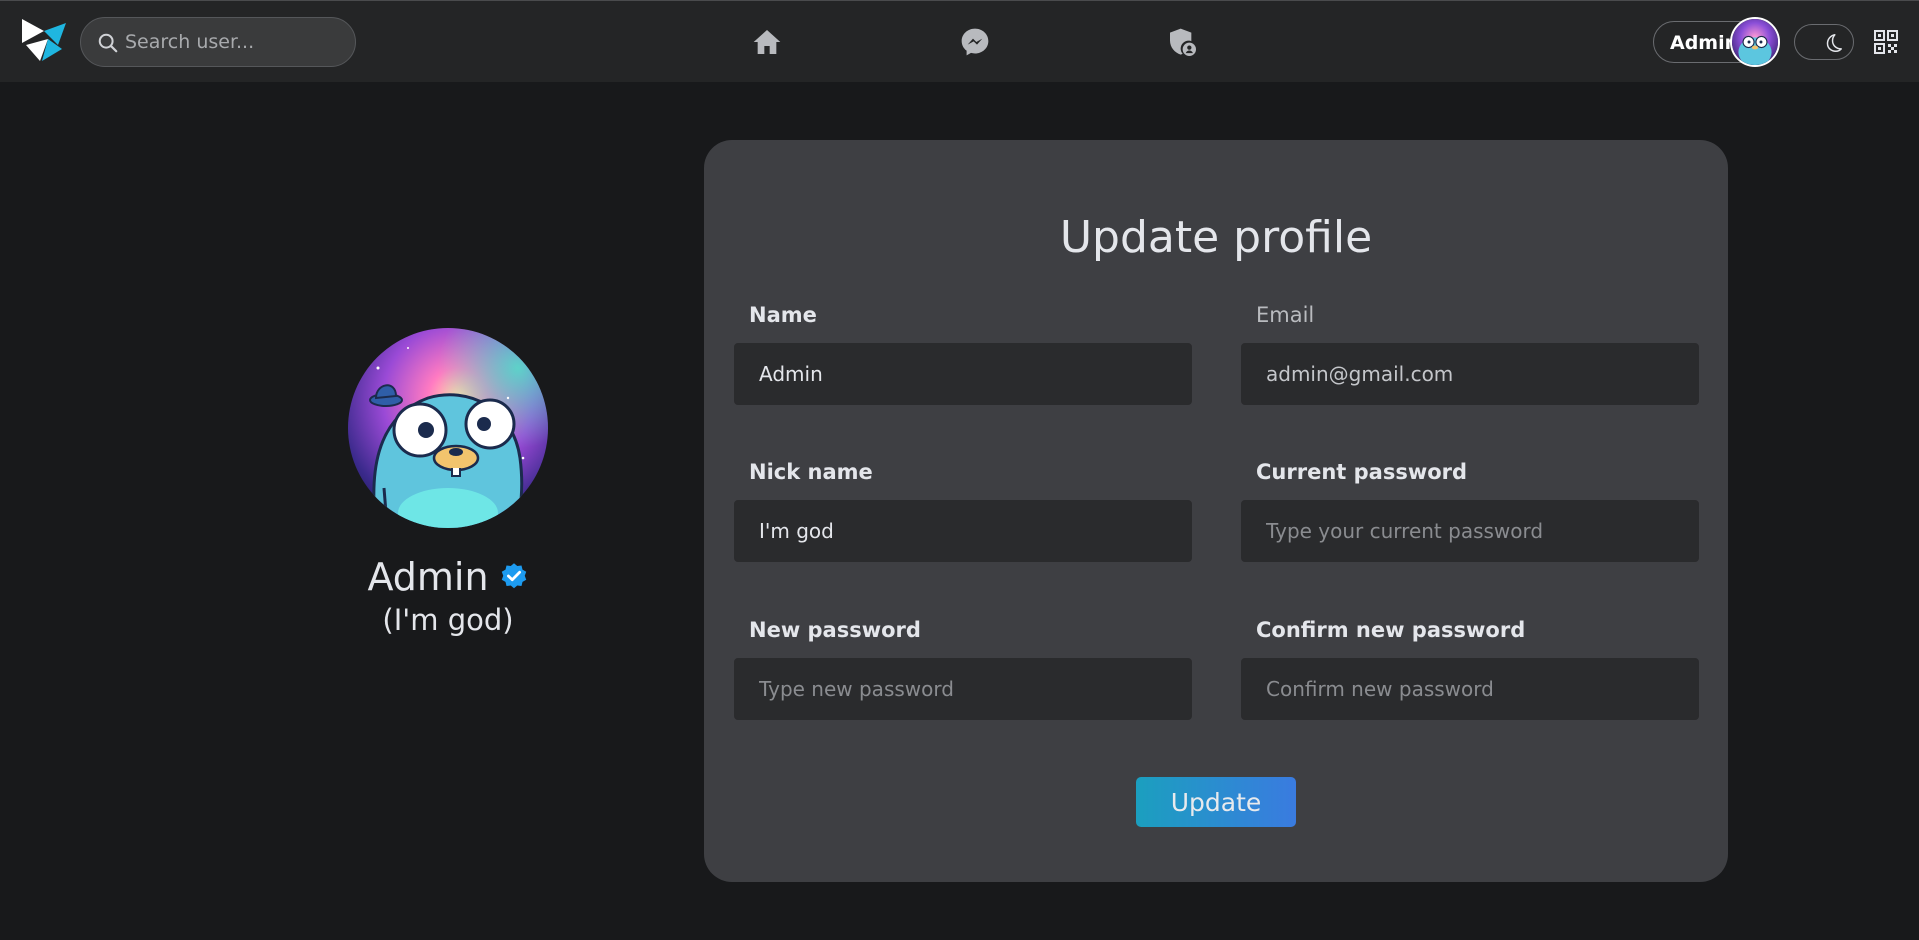 The height and width of the screenshot is (940, 1919). I want to click on current-password-input, so click(1470, 531).